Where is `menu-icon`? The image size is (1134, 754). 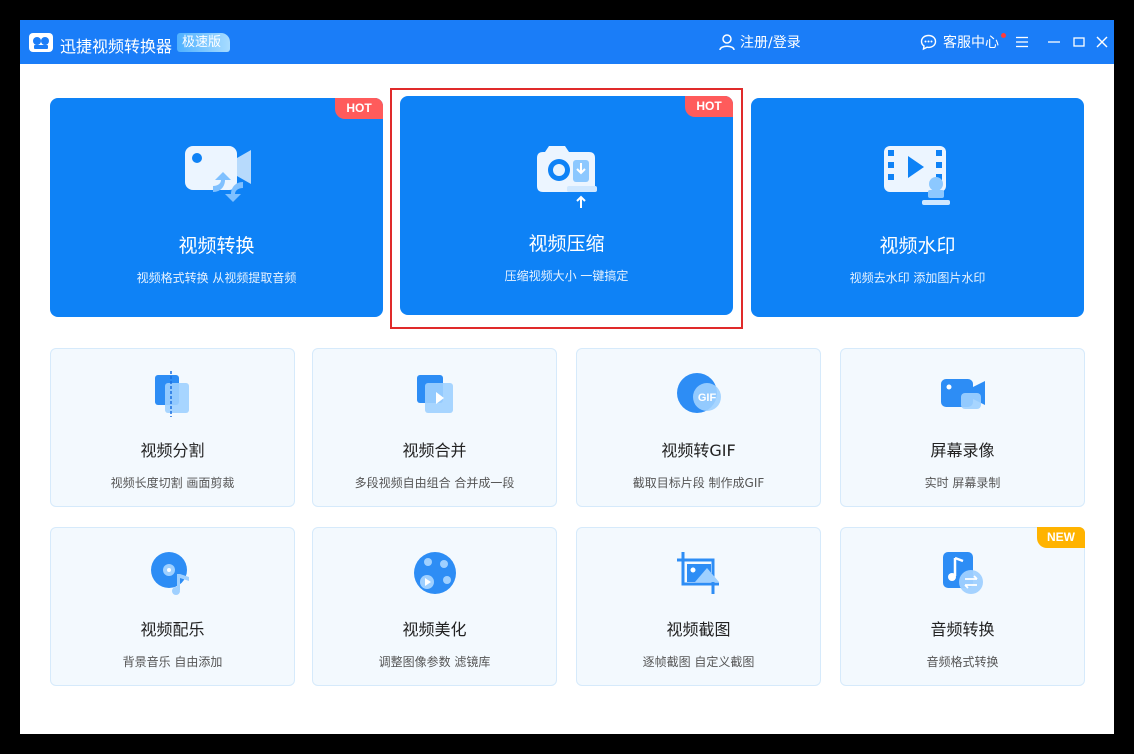
menu-icon is located at coordinates (1022, 42).